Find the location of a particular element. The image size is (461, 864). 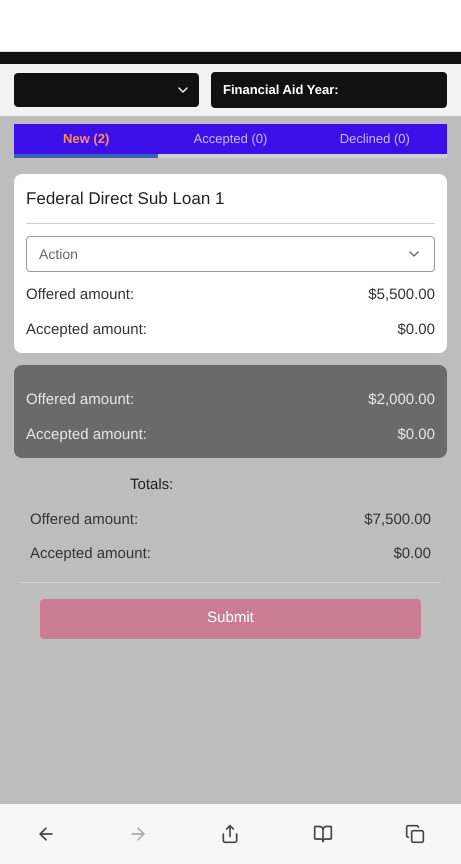

tab: New (2) is located at coordinates (86, 139).